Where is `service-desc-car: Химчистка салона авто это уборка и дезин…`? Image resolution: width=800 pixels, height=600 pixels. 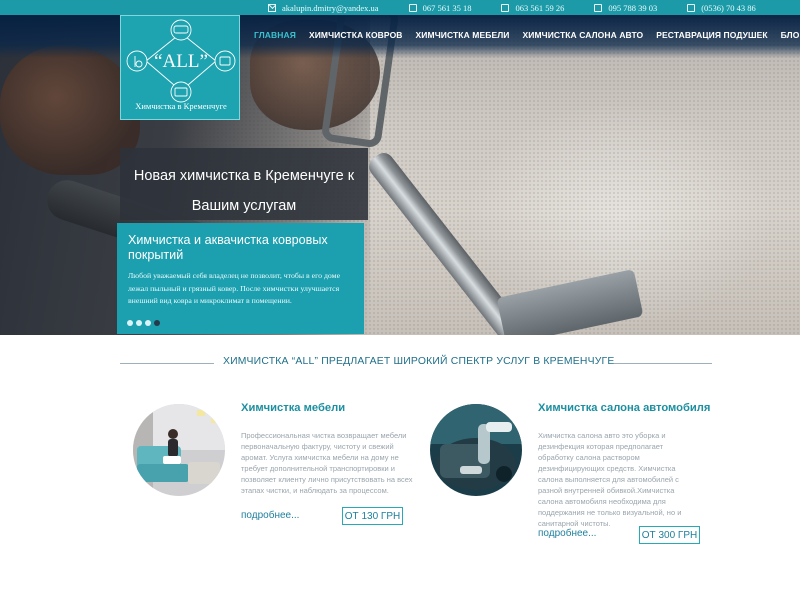 service-desc-car: Химчистка салона авто это уборка и дезин… is located at coordinates (610, 479).